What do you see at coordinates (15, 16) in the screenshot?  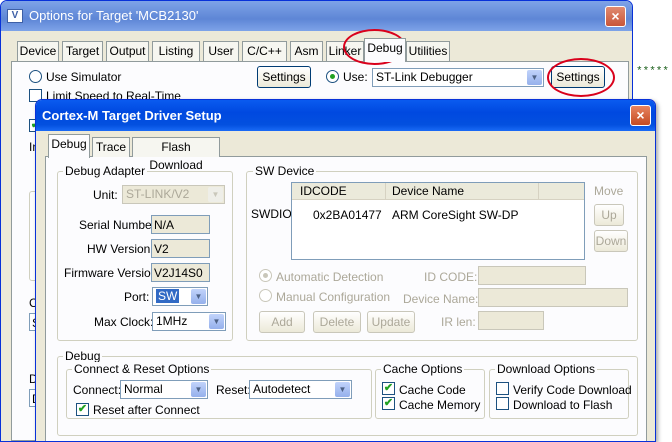 I see `uvision-app-icon: V` at bounding box center [15, 16].